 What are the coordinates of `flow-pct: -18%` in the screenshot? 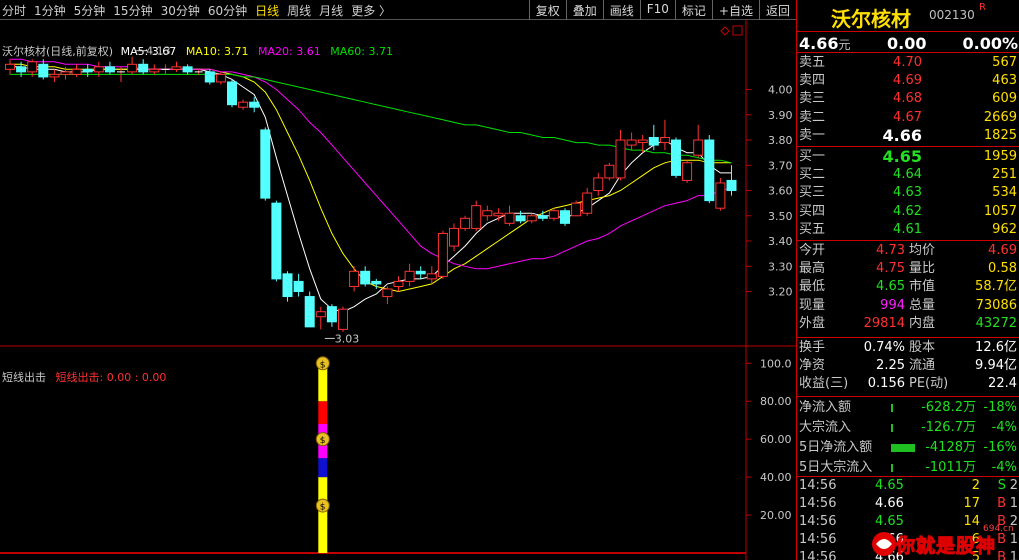 It's located at (1000, 407).